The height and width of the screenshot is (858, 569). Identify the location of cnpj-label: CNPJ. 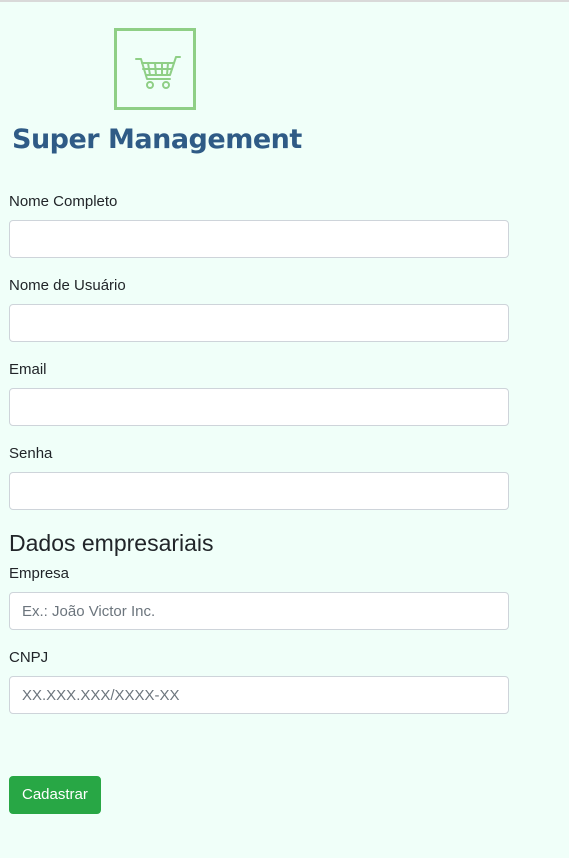
(29, 657).